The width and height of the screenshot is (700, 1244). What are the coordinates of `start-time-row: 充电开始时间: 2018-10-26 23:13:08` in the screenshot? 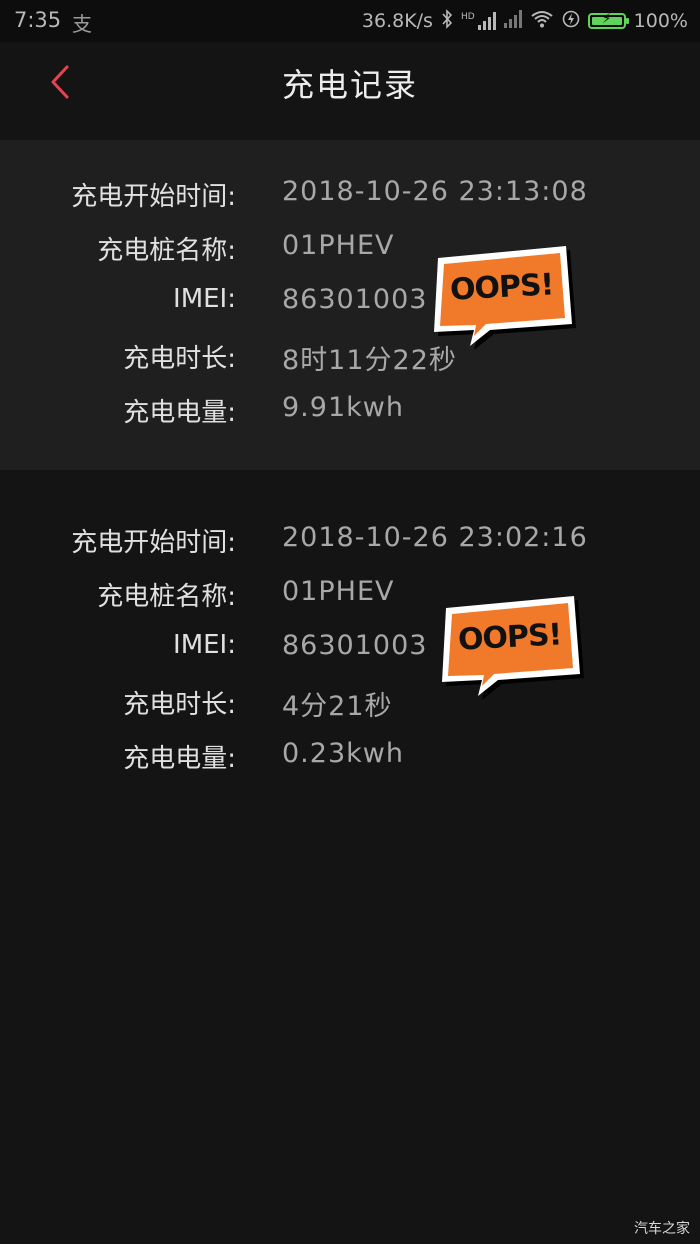 It's located at (350, 196).